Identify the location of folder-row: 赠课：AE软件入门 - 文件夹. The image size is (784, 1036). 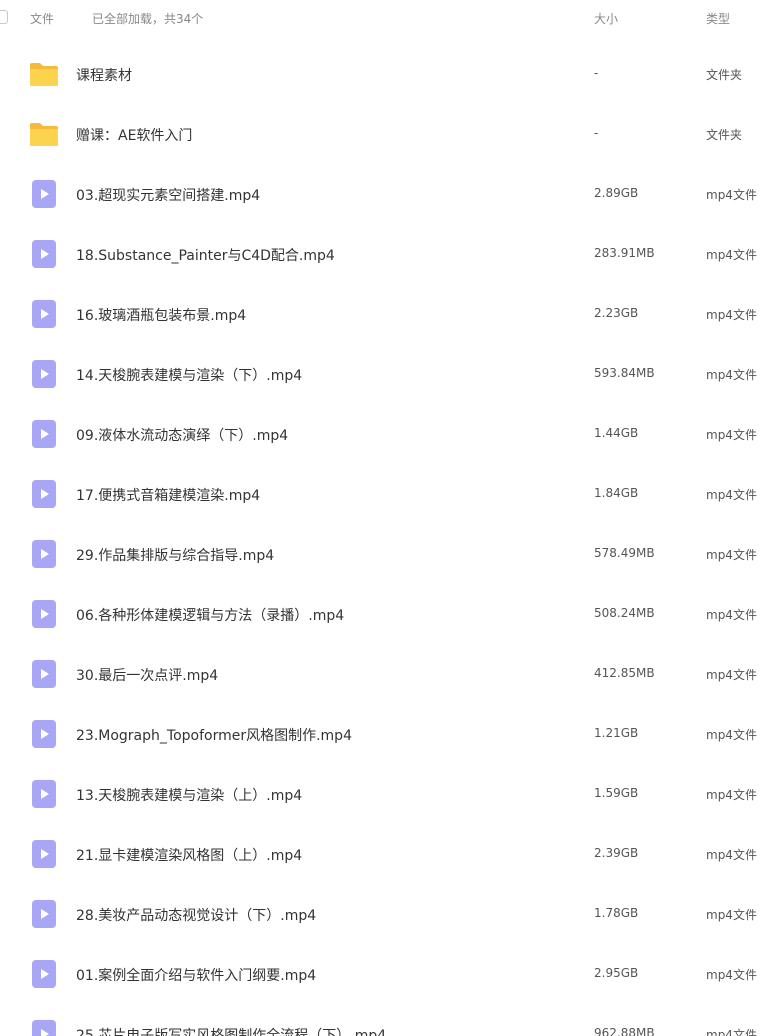
(392, 134).